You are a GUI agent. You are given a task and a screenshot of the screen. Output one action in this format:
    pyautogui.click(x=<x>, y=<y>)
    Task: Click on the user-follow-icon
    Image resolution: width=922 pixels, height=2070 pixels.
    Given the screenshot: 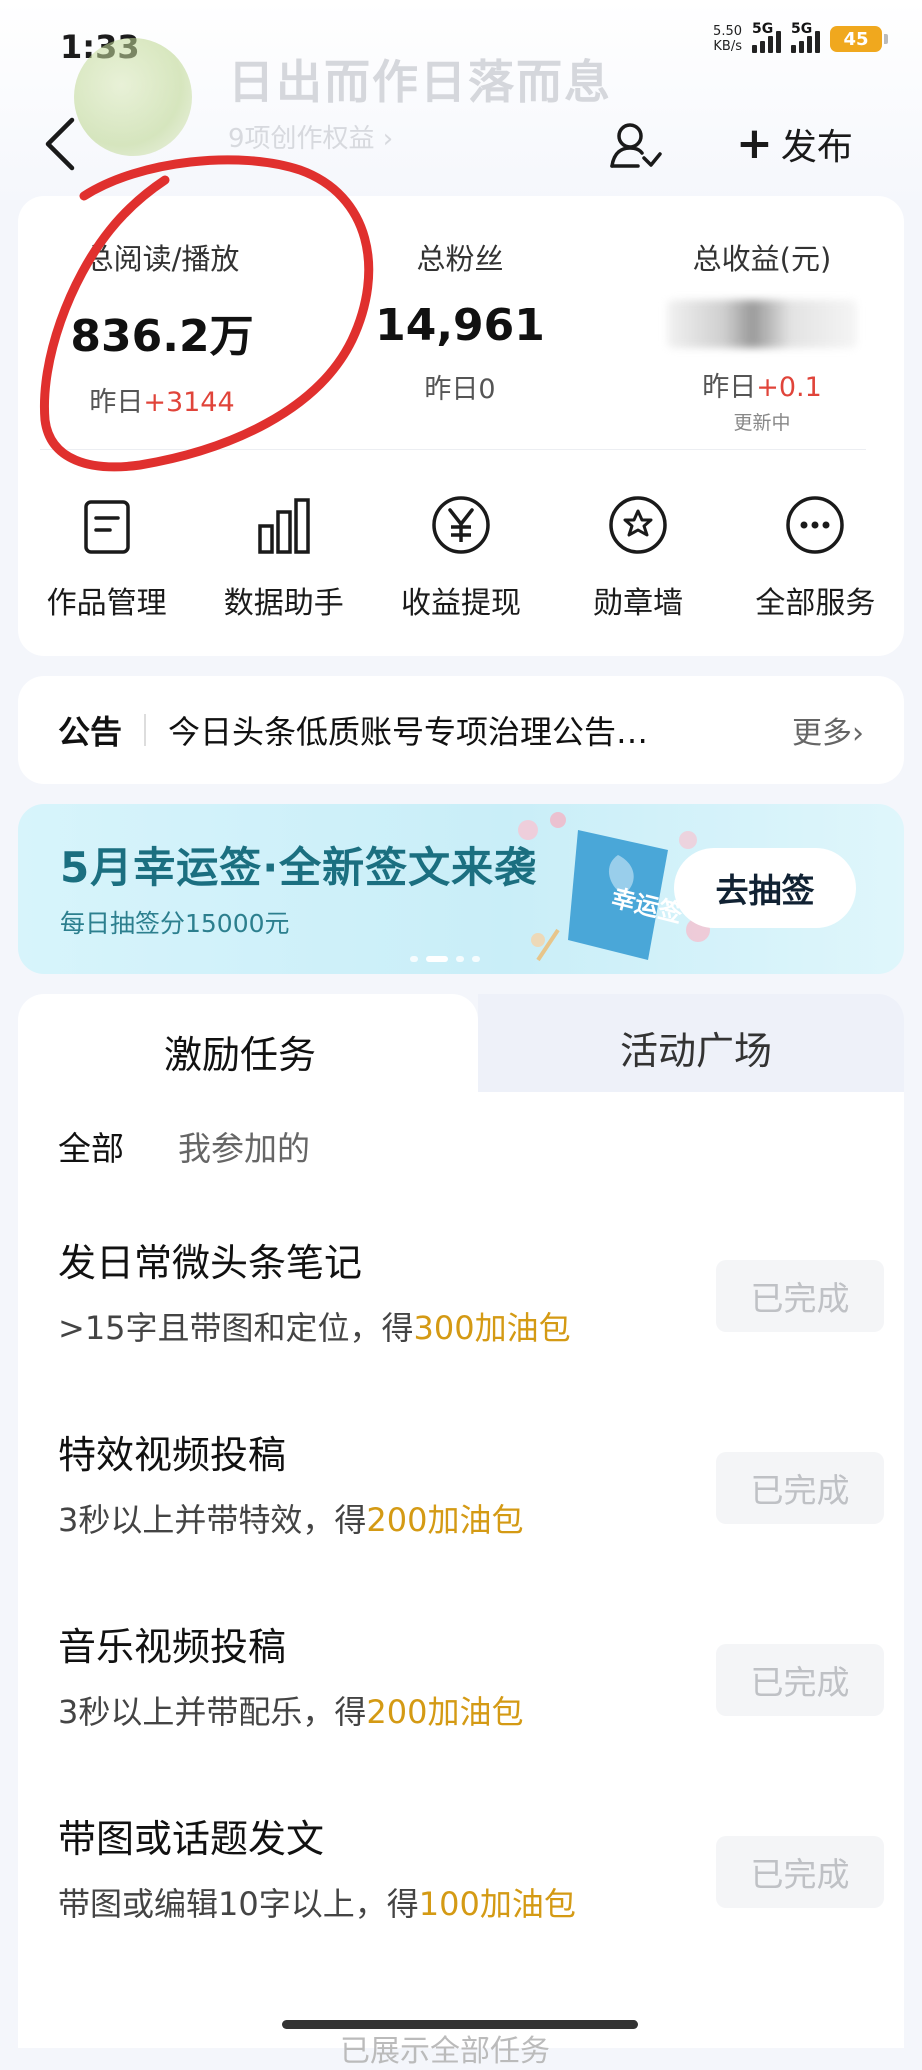 What is the action you would take?
    pyautogui.click(x=636, y=146)
    